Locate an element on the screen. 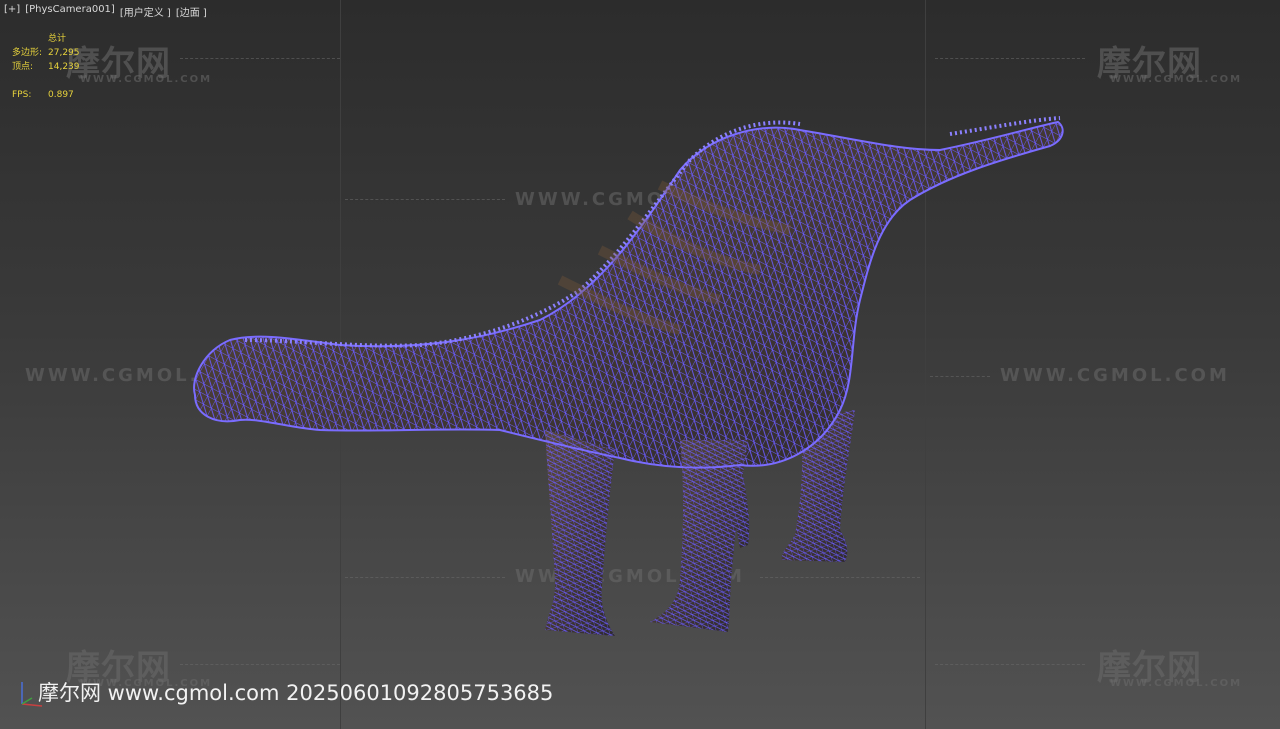 Image resolution: width=1280 pixels, height=729 pixels. polygons-value: 27,295 is located at coordinates (64, 53).